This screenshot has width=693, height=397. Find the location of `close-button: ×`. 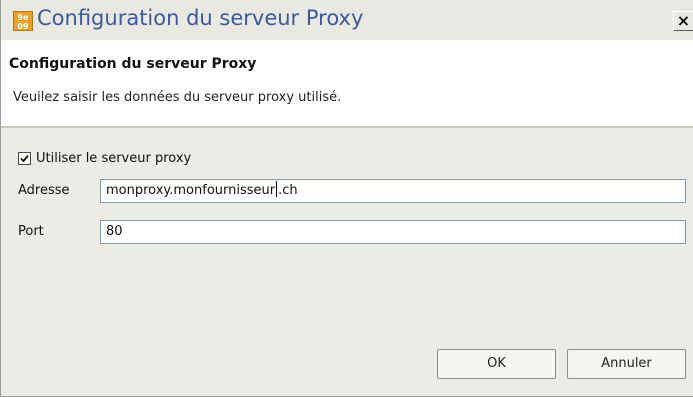

close-button: × is located at coordinates (683, 21).